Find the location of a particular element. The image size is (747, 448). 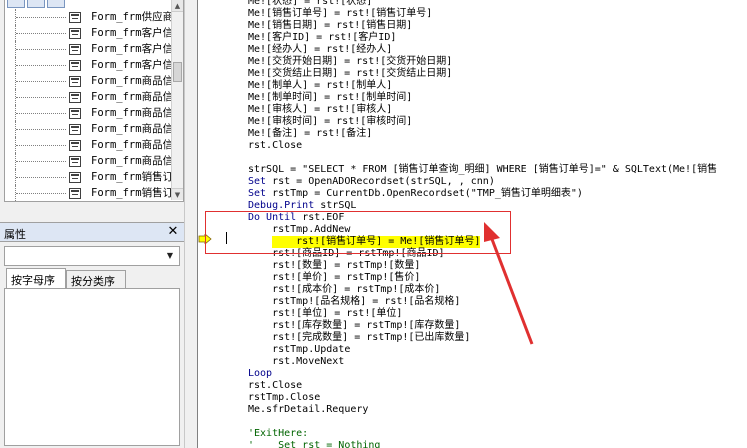

code-line: rst![库存数量] = rstTmp![库存数量] is located at coordinates (354, 326).